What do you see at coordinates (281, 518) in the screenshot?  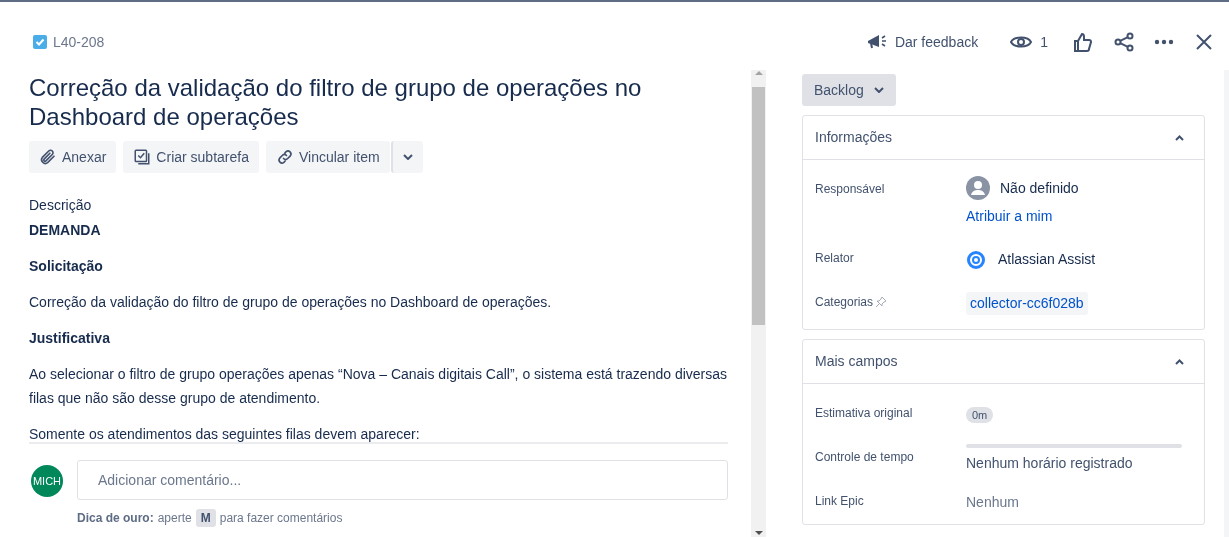 I see `tip-text: para fazer comentários` at bounding box center [281, 518].